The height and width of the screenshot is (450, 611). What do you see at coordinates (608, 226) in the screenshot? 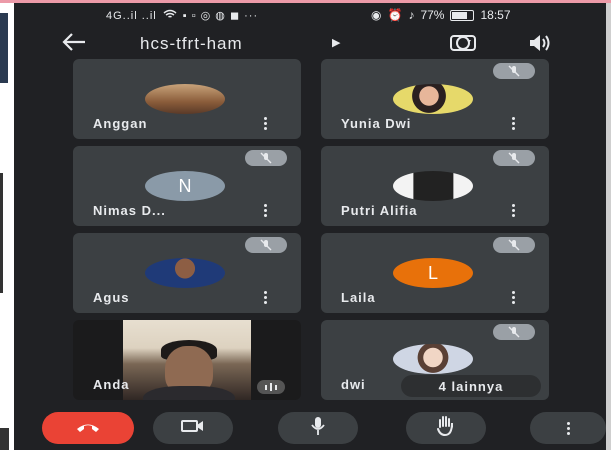
I see `right-edge-strip` at bounding box center [608, 226].